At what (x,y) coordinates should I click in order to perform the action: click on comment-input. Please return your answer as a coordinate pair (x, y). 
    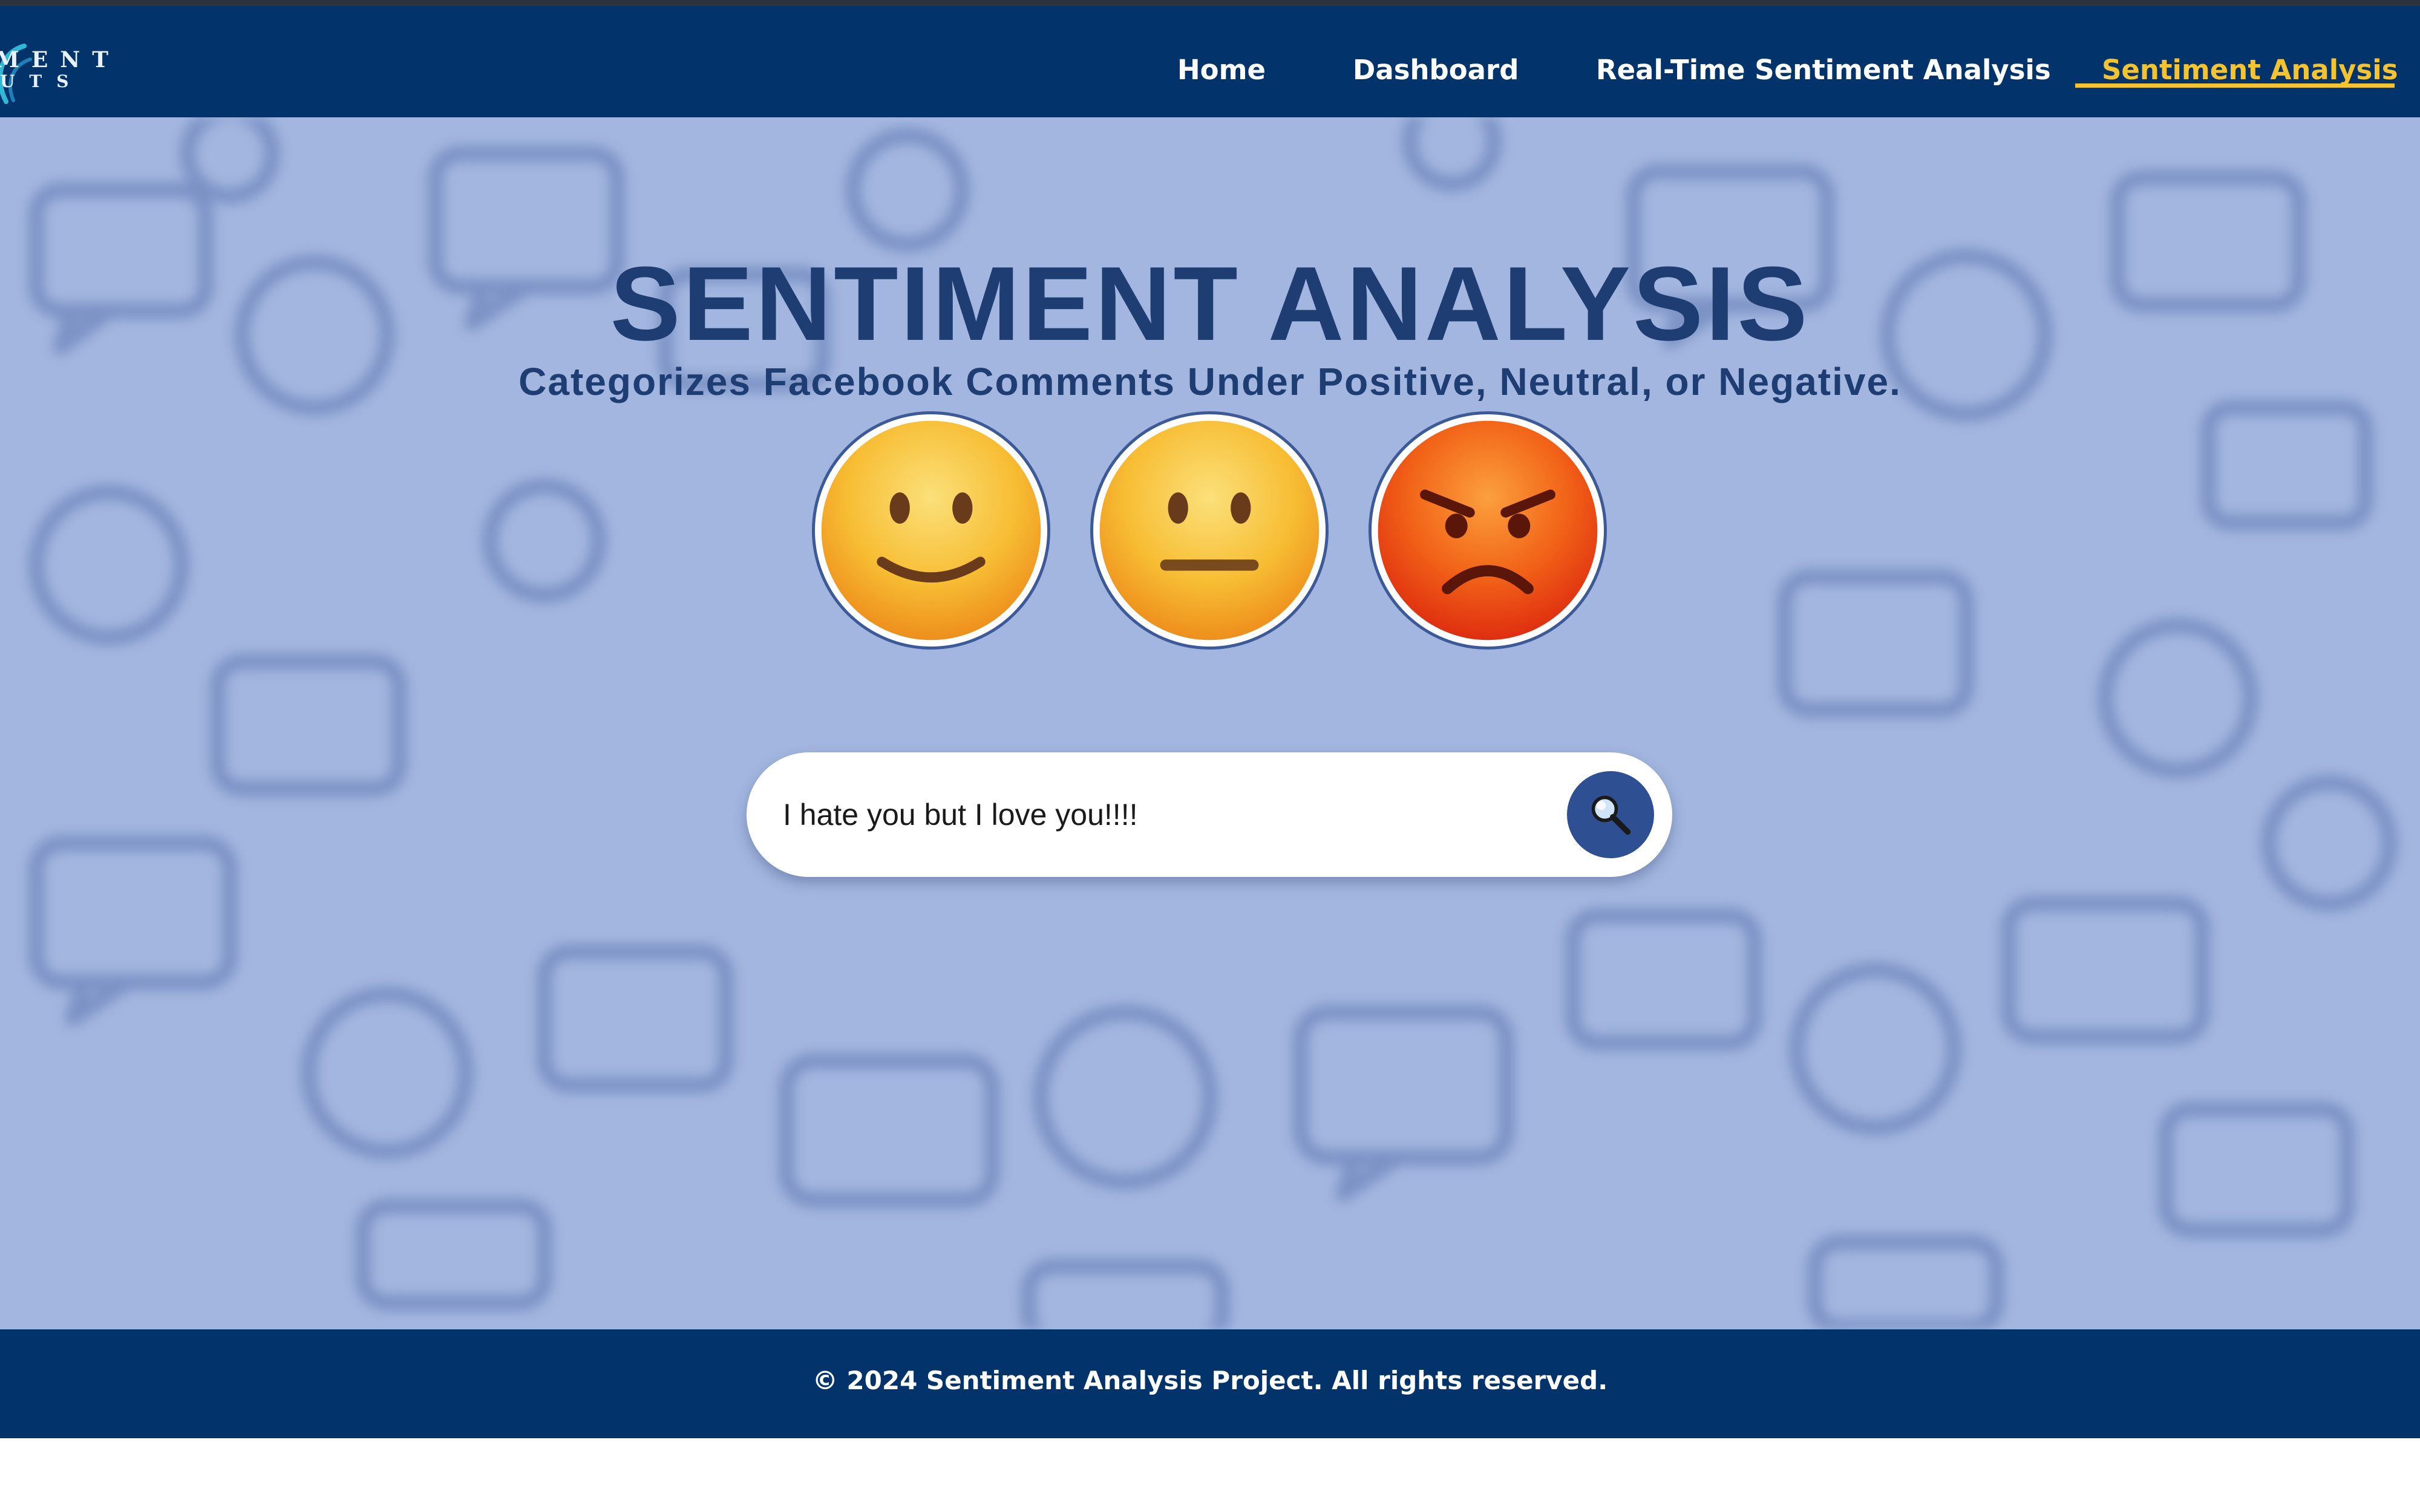
    Looking at the image, I should click on (1140, 815).